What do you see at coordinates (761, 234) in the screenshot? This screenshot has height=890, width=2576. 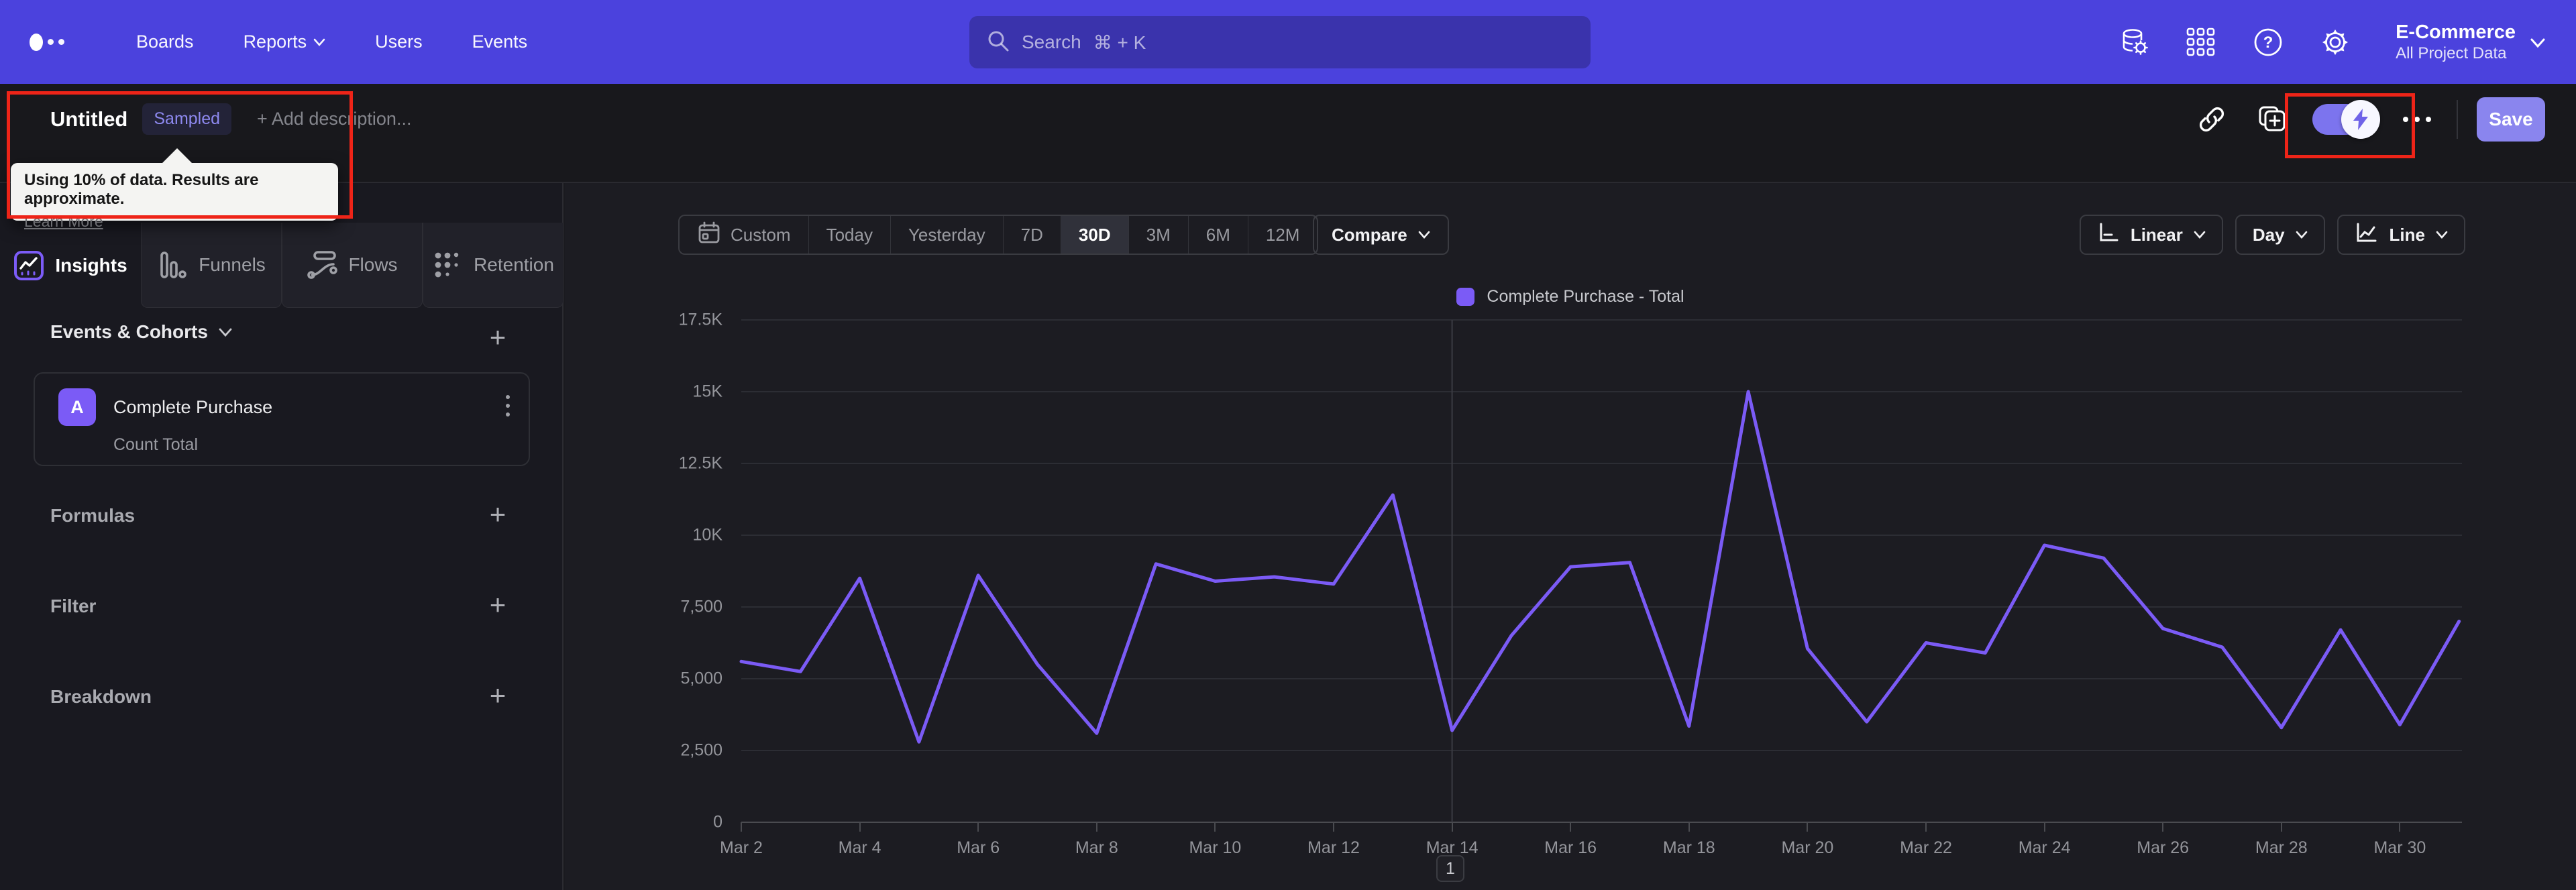 I see `range-label: Custom` at bounding box center [761, 234].